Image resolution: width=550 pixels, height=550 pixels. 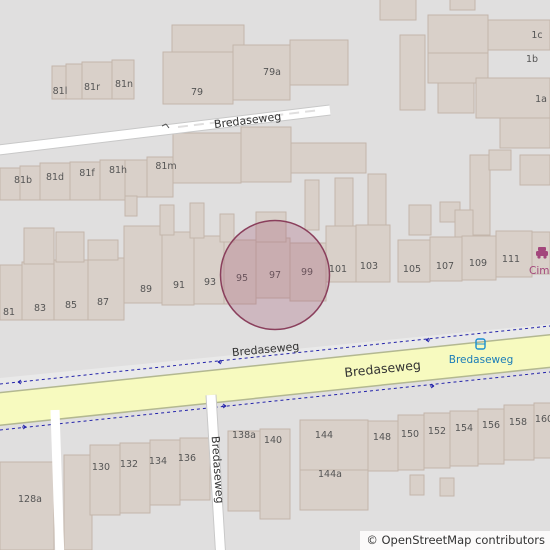 What do you see at coordinates (124, 84) in the screenshot?
I see `house-number: 81n` at bounding box center [124, 84].